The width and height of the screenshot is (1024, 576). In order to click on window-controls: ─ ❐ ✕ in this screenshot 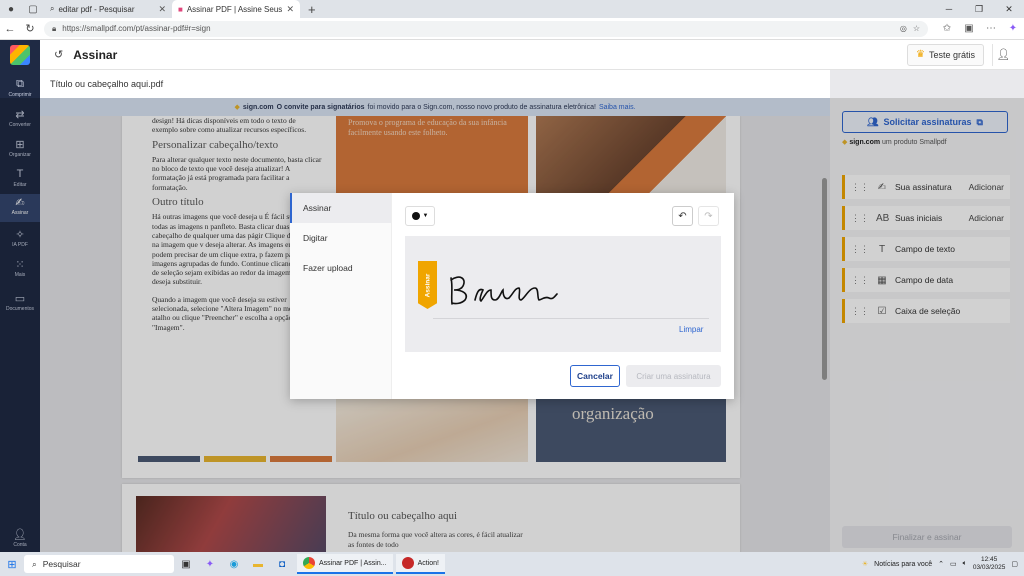, I will do `click(979, 9)`.